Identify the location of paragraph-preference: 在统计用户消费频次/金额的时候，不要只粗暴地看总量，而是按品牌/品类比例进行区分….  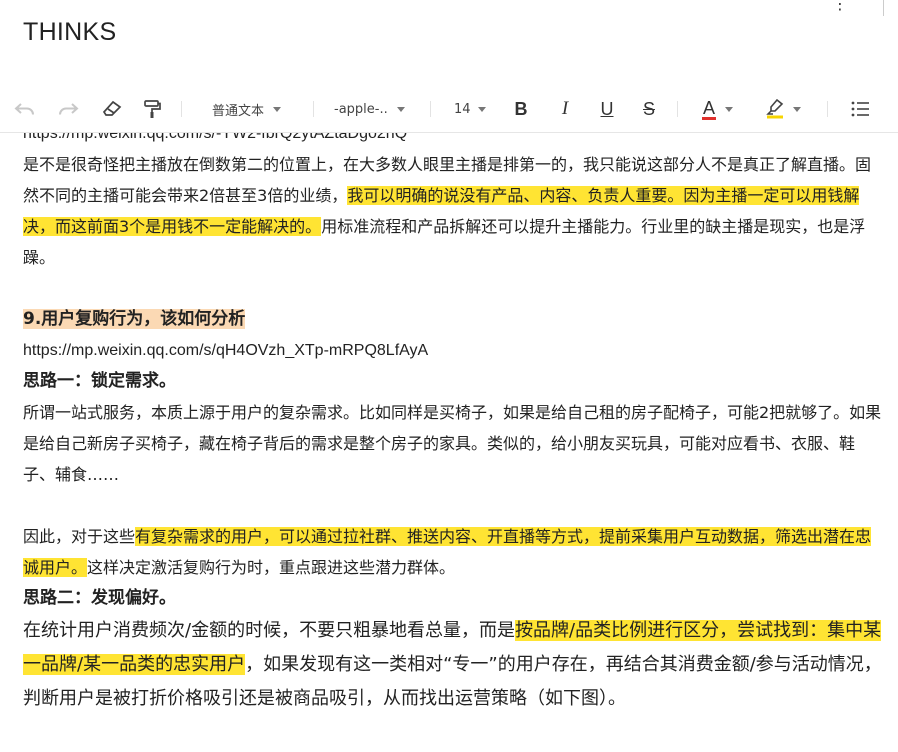
(453, 665).